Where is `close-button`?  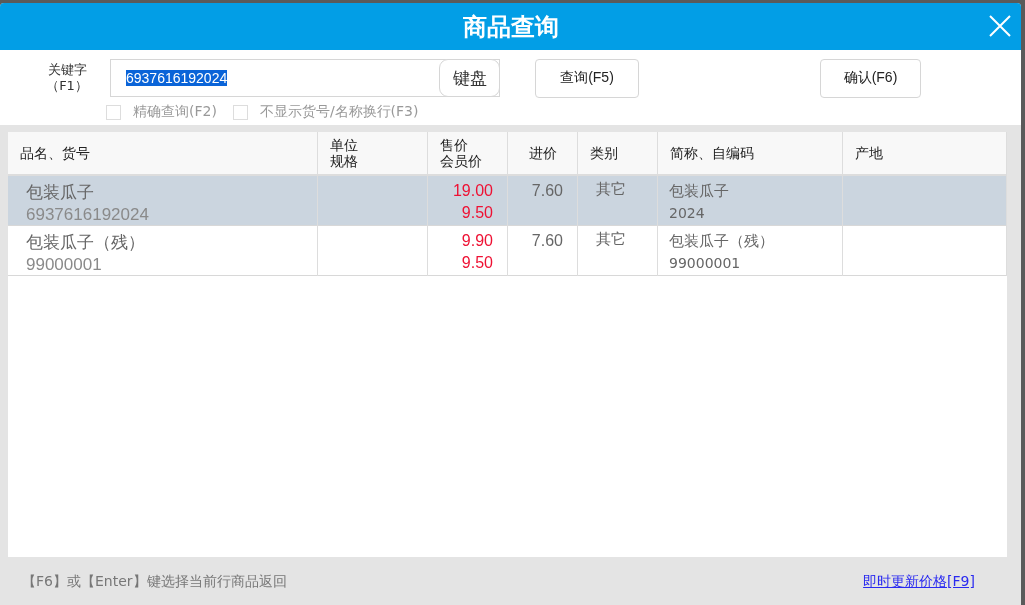
close-button is located at coordinates (1000, 26).